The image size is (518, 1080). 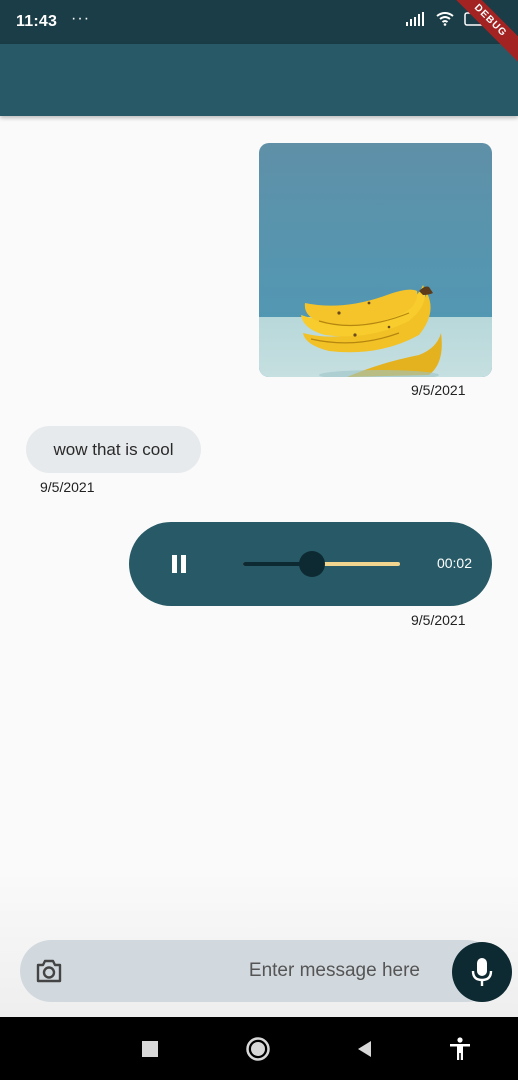 I want to click on notification-dots: ···, so click(x=81, y=18).